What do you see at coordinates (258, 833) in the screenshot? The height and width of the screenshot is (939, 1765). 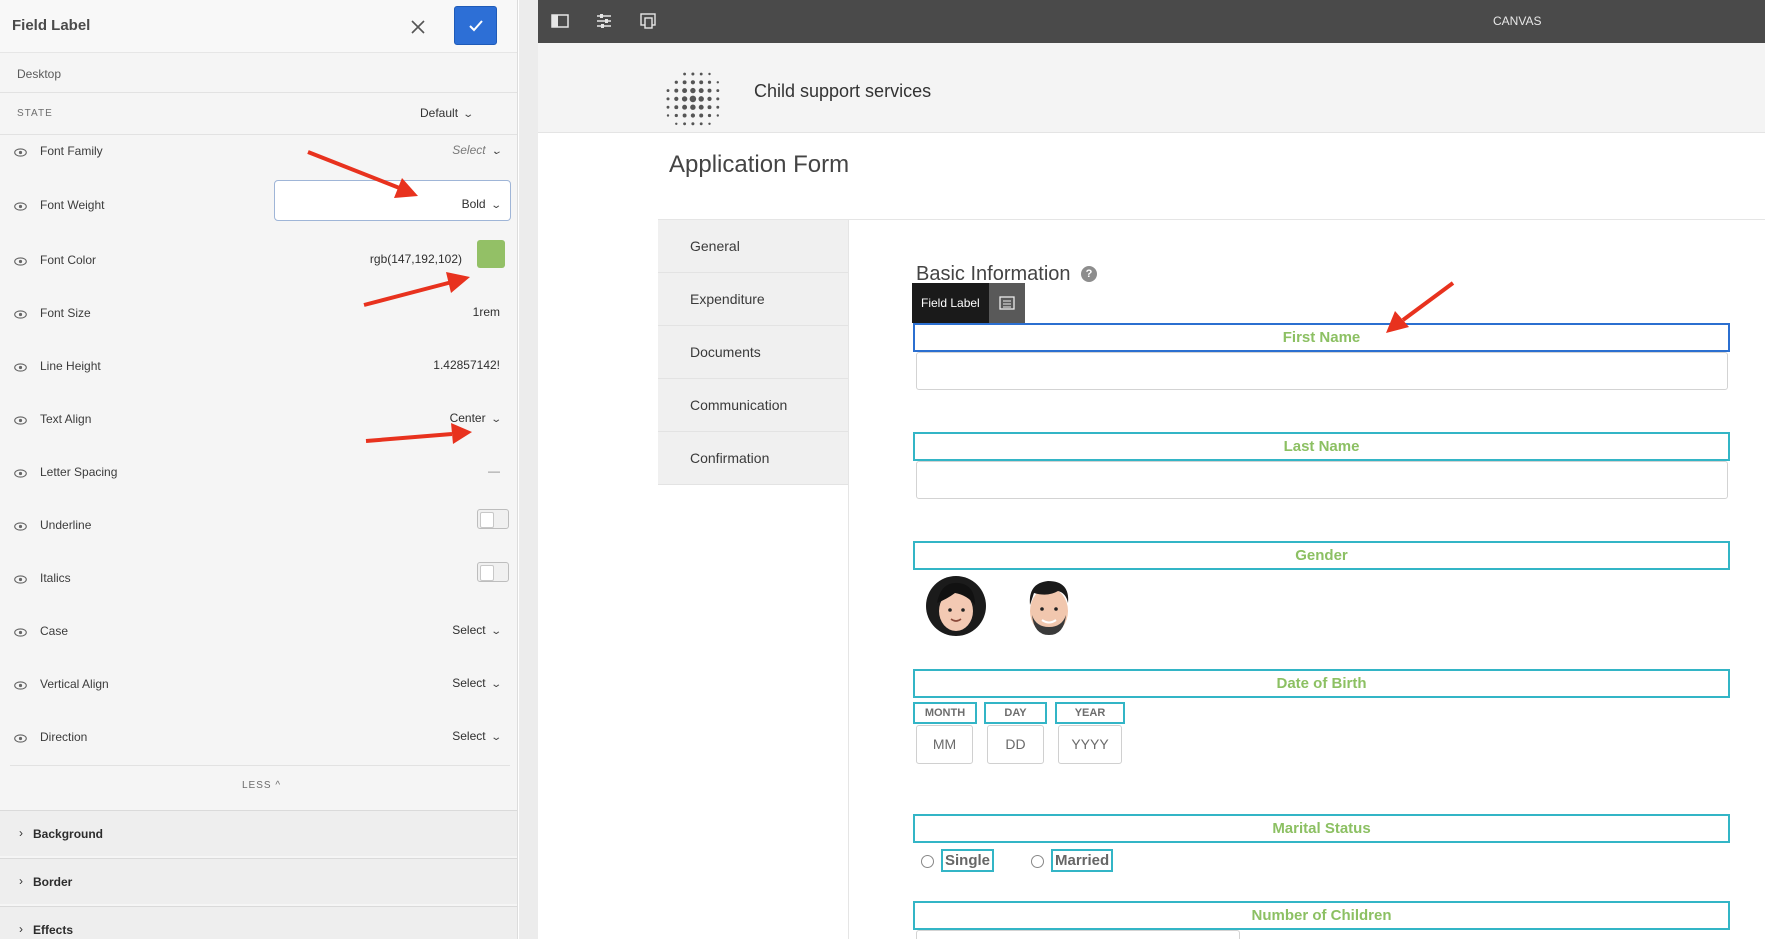 I see `section-background: › Background` at bounding box center [258, 833].